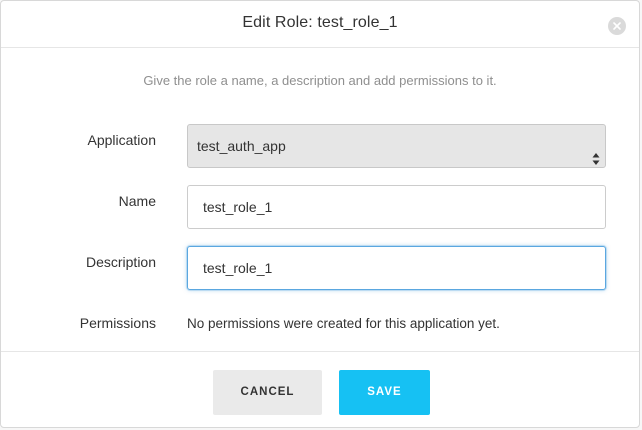 The height and width of the screenshot is (430, 642). Describe the element at coordinates (122, 140) in the screenshot. I see `application-label: Application` at that location.